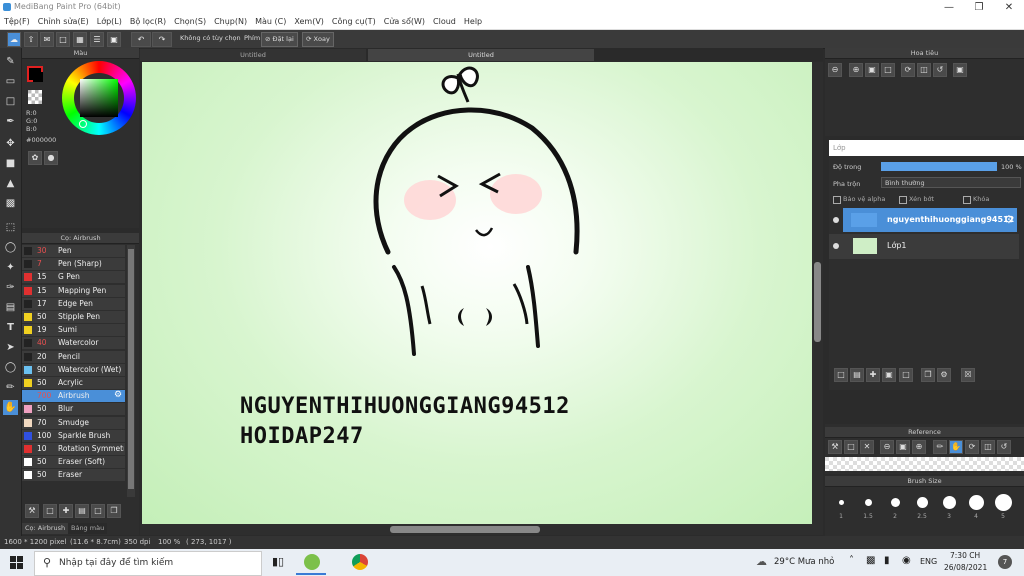 This screenshot has width=1024, height=576. Describe the element at coordinates (835, 70) in the screenshot. I see `nav-zoom-out-icon: ⊖` at that location.